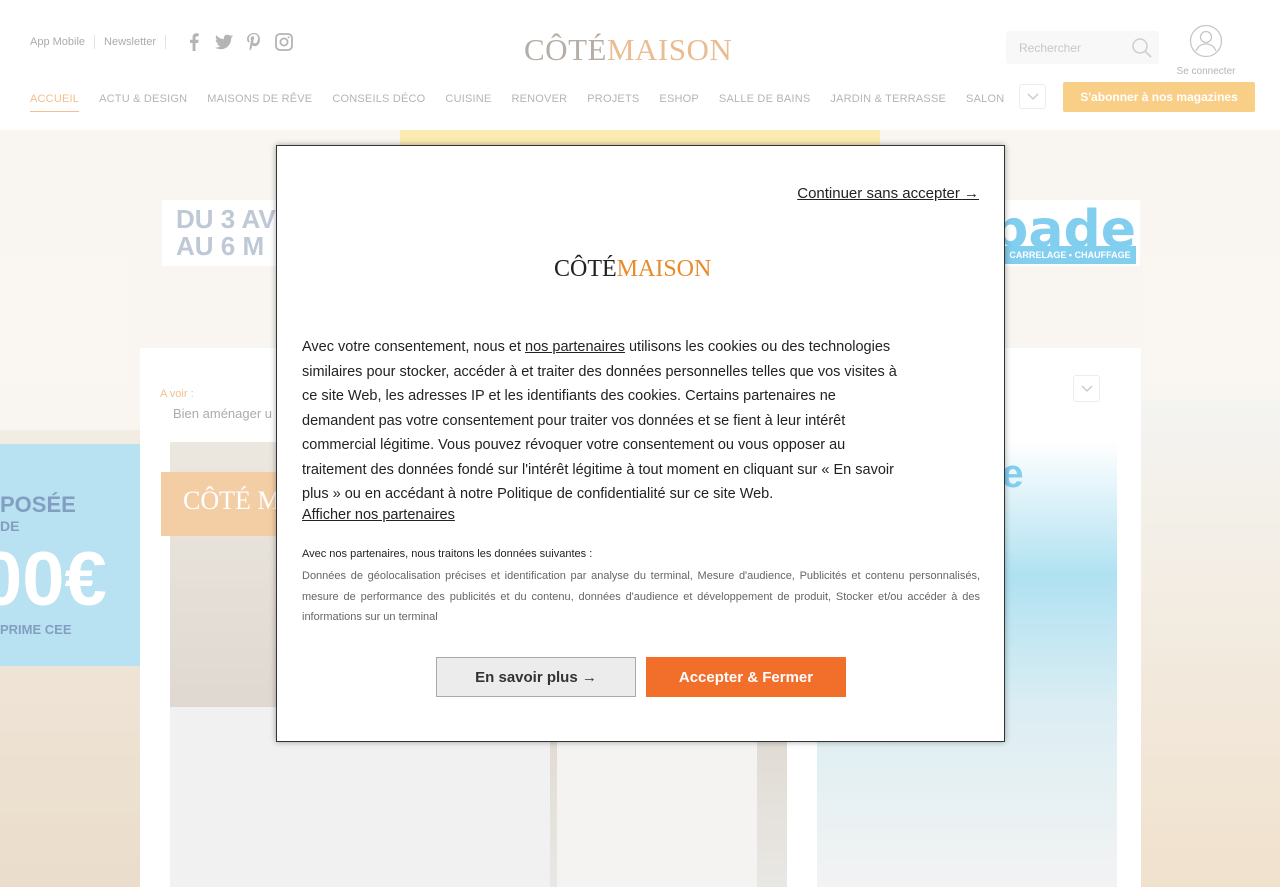 This screenshot has width=1280, height=887. Describe the element at coordinates (161, 42) in the screenshot. I see `top-links: App Mobile Newsletter` at that location.